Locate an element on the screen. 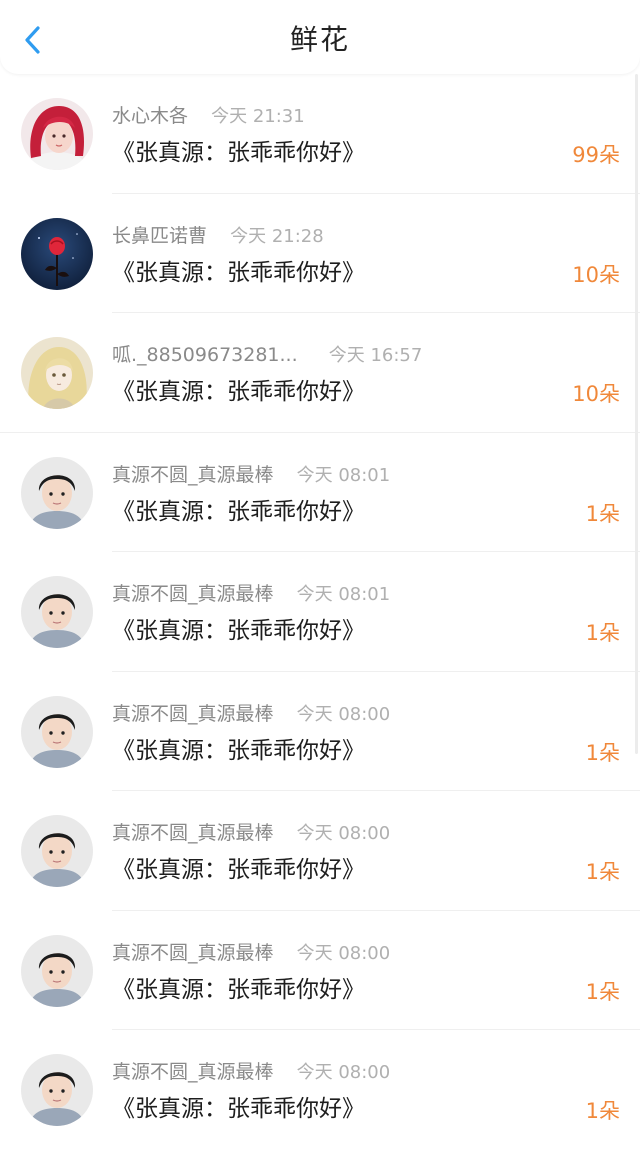 This screenshot has width=640, height=1150. top-nav-bar: 鲜花 is located at coordinates (320, 37).